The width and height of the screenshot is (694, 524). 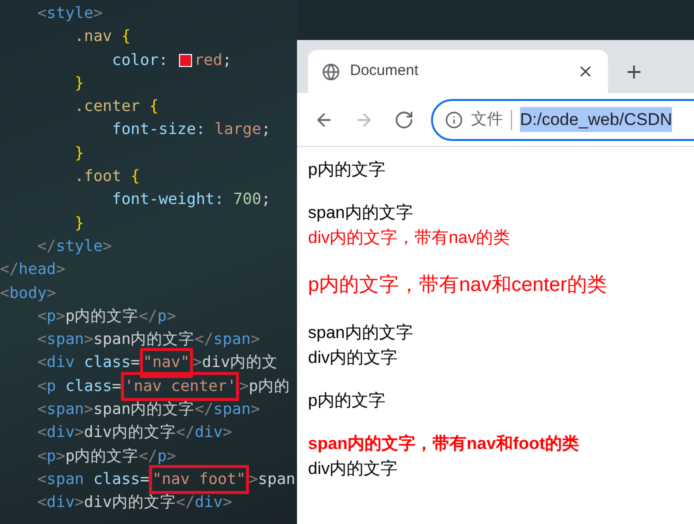 What do you see at coordinates (28, 293) in the screenshot?
I see `code-tag: body` at bounding box center [28, 293].